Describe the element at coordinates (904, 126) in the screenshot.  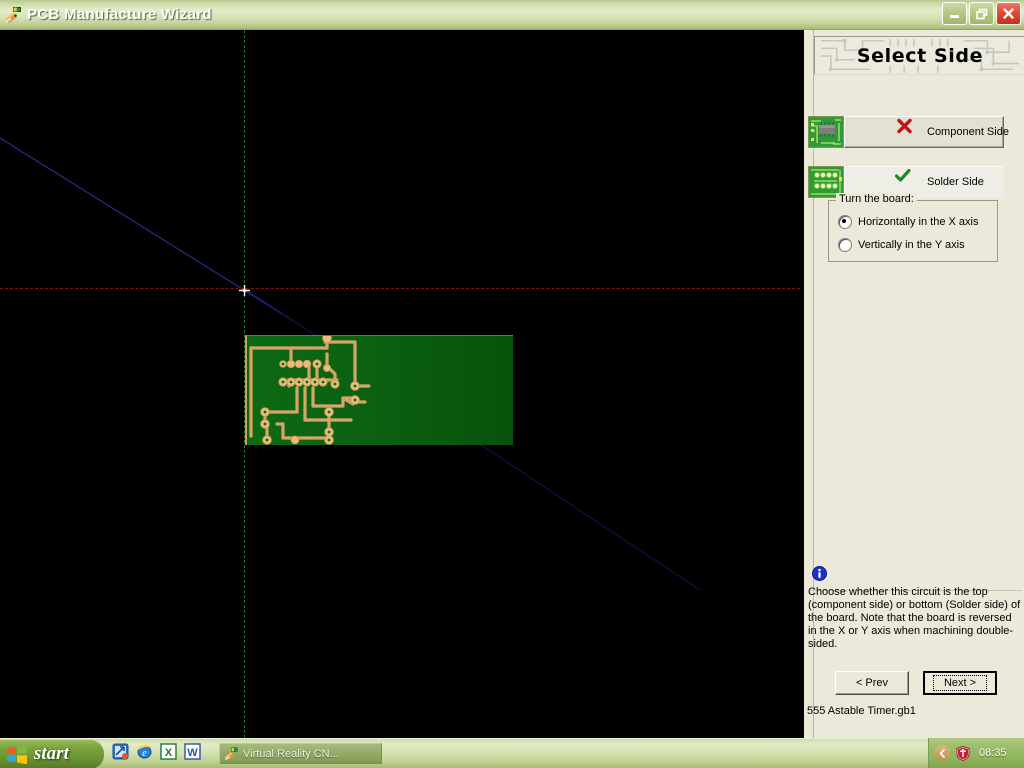
I see `cross-mark-icon` at that location.